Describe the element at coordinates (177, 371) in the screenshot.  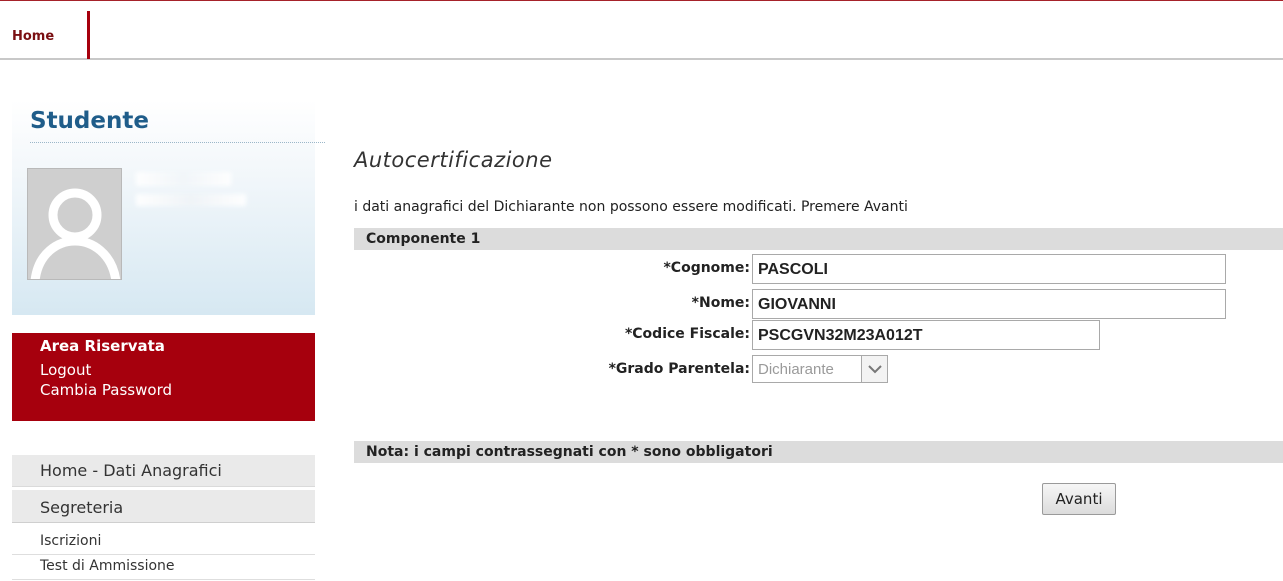
I see `logout-link: Logout` at that location.